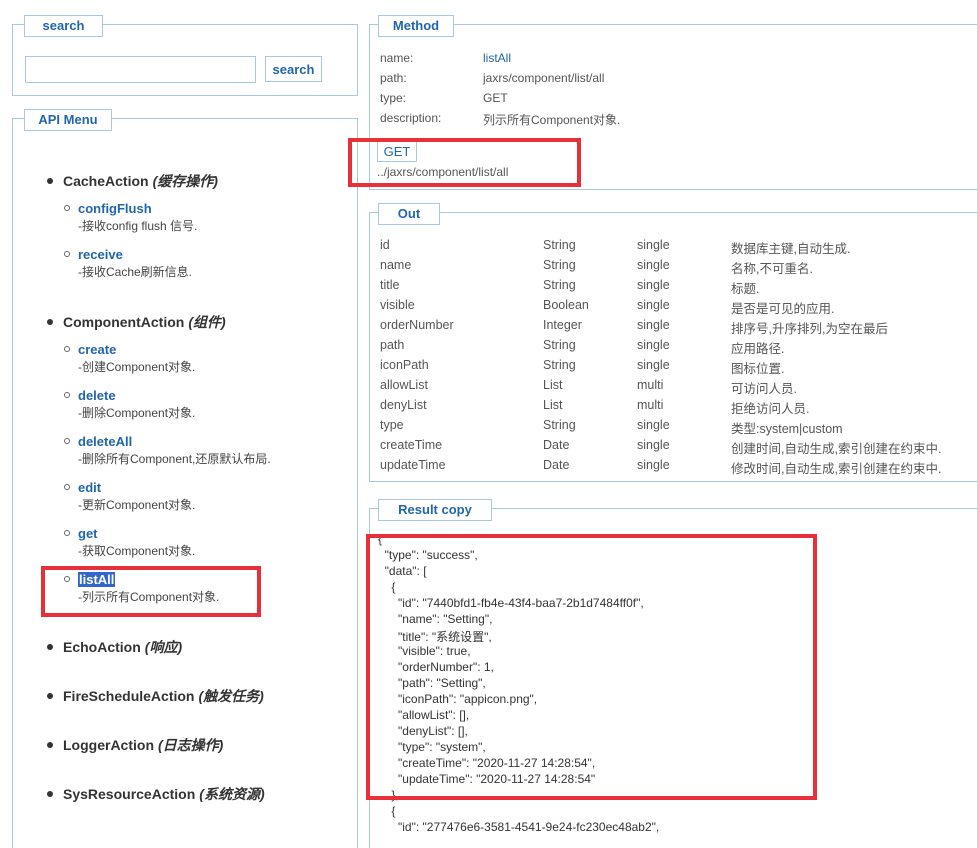 Image resolution: width=977 pixels, height=848 pixels. Describe the element at coordinates (403, 405) in the screenshot. I see `out-field: denyList` at that location.